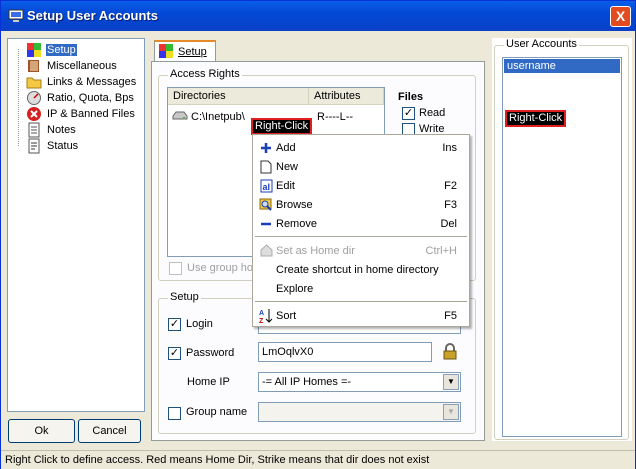 This screenshot has height=469, width=636. I want to click on menu-item-add: Add Ins, so click(361, 147).